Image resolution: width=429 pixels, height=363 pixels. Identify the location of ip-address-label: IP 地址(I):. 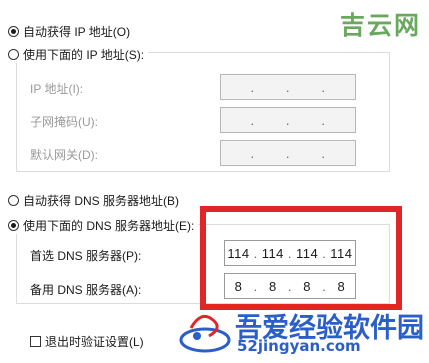
(57, 89).